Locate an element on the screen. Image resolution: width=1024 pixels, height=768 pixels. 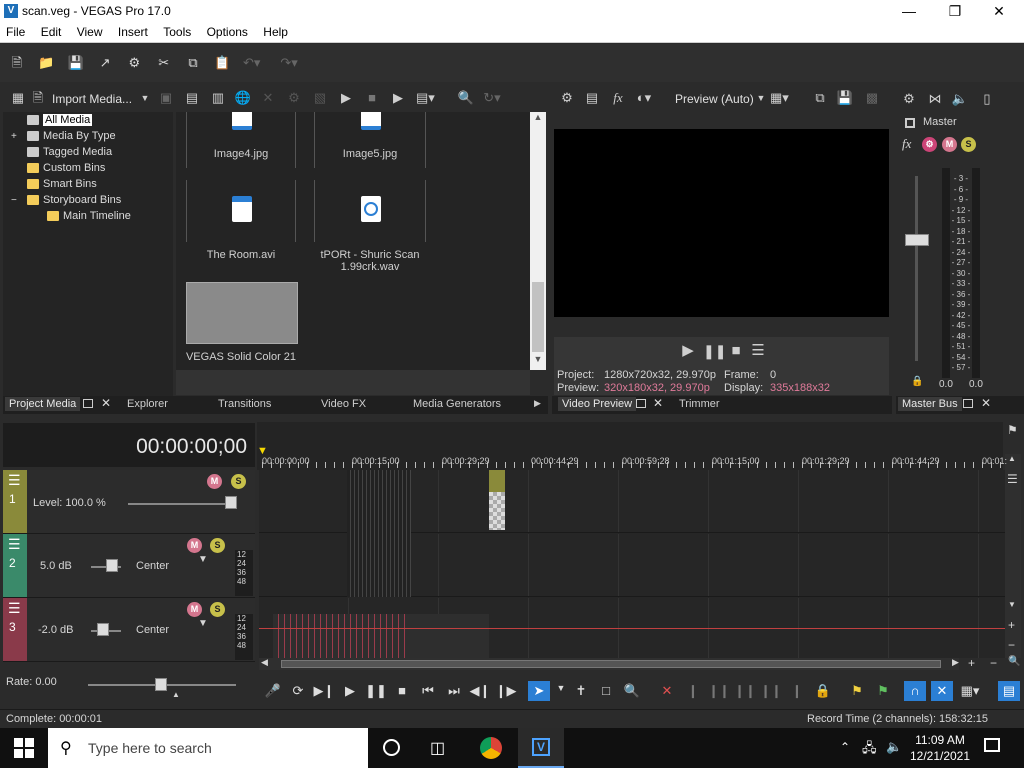
current-time: 00:00:00;00 is located at coordinates (191, 447).